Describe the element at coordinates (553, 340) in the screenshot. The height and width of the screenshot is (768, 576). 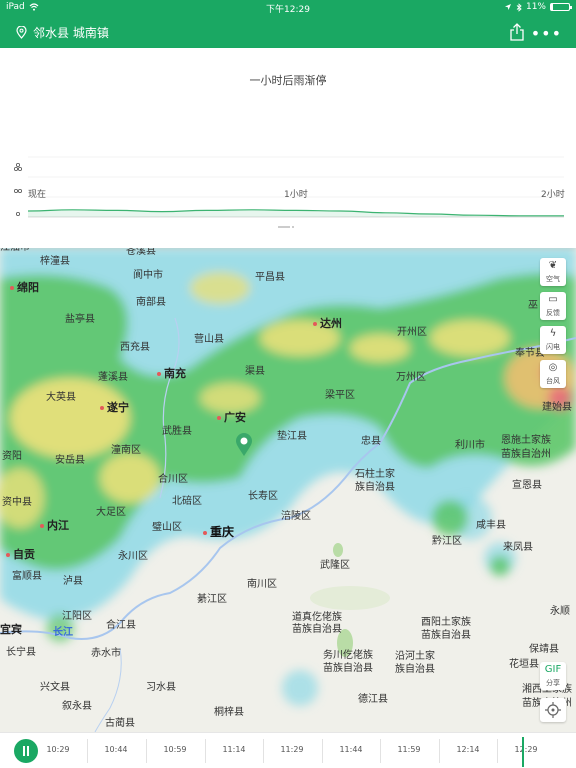
I see `lightning-button: ϟ 闪电` at that location.